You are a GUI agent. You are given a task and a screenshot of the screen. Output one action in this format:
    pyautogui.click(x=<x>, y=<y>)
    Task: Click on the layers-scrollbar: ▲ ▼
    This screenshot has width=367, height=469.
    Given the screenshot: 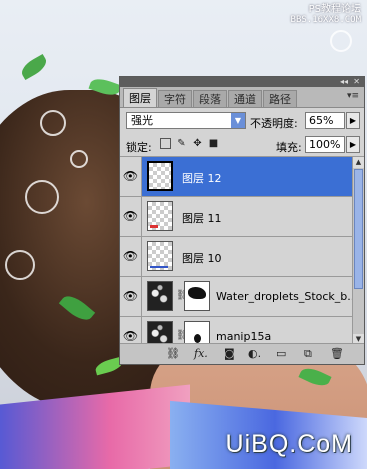 What is the action you would take?
    pyautogui.click(x=358, y=251)
    